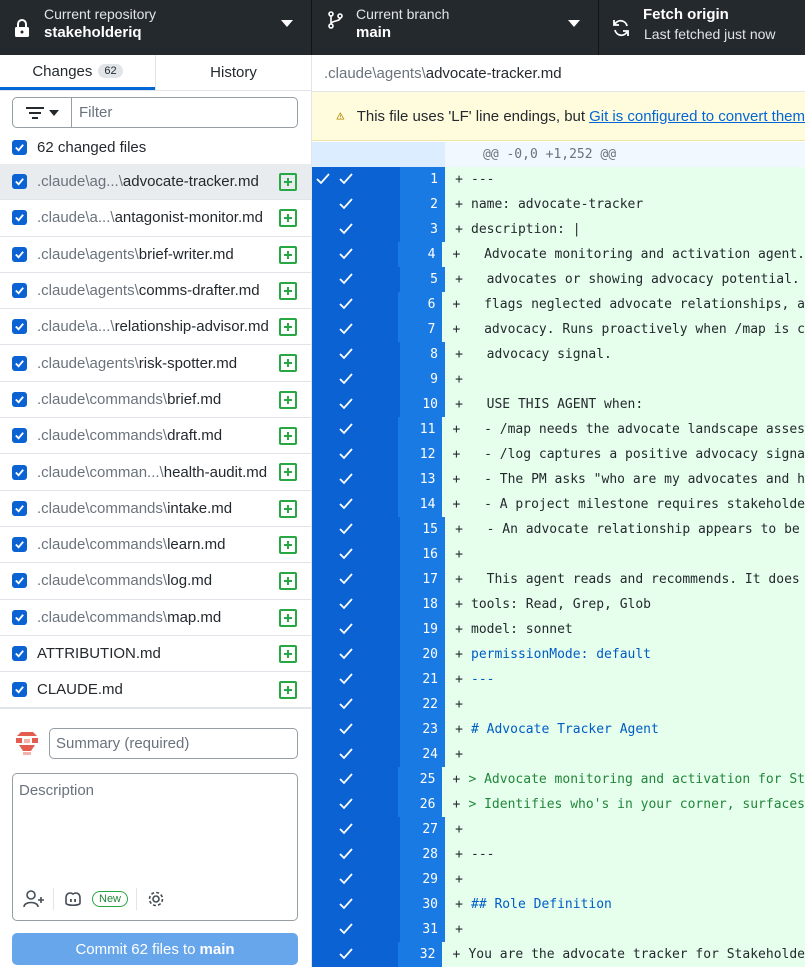 Image resolution: width=805 pixels, height=967 pixels. What do you see at coordinates (155, 182) in the screenshot?
I see `file-row: .claude\ag...\advocate-tracker.md` at bounding box center [155, 182].